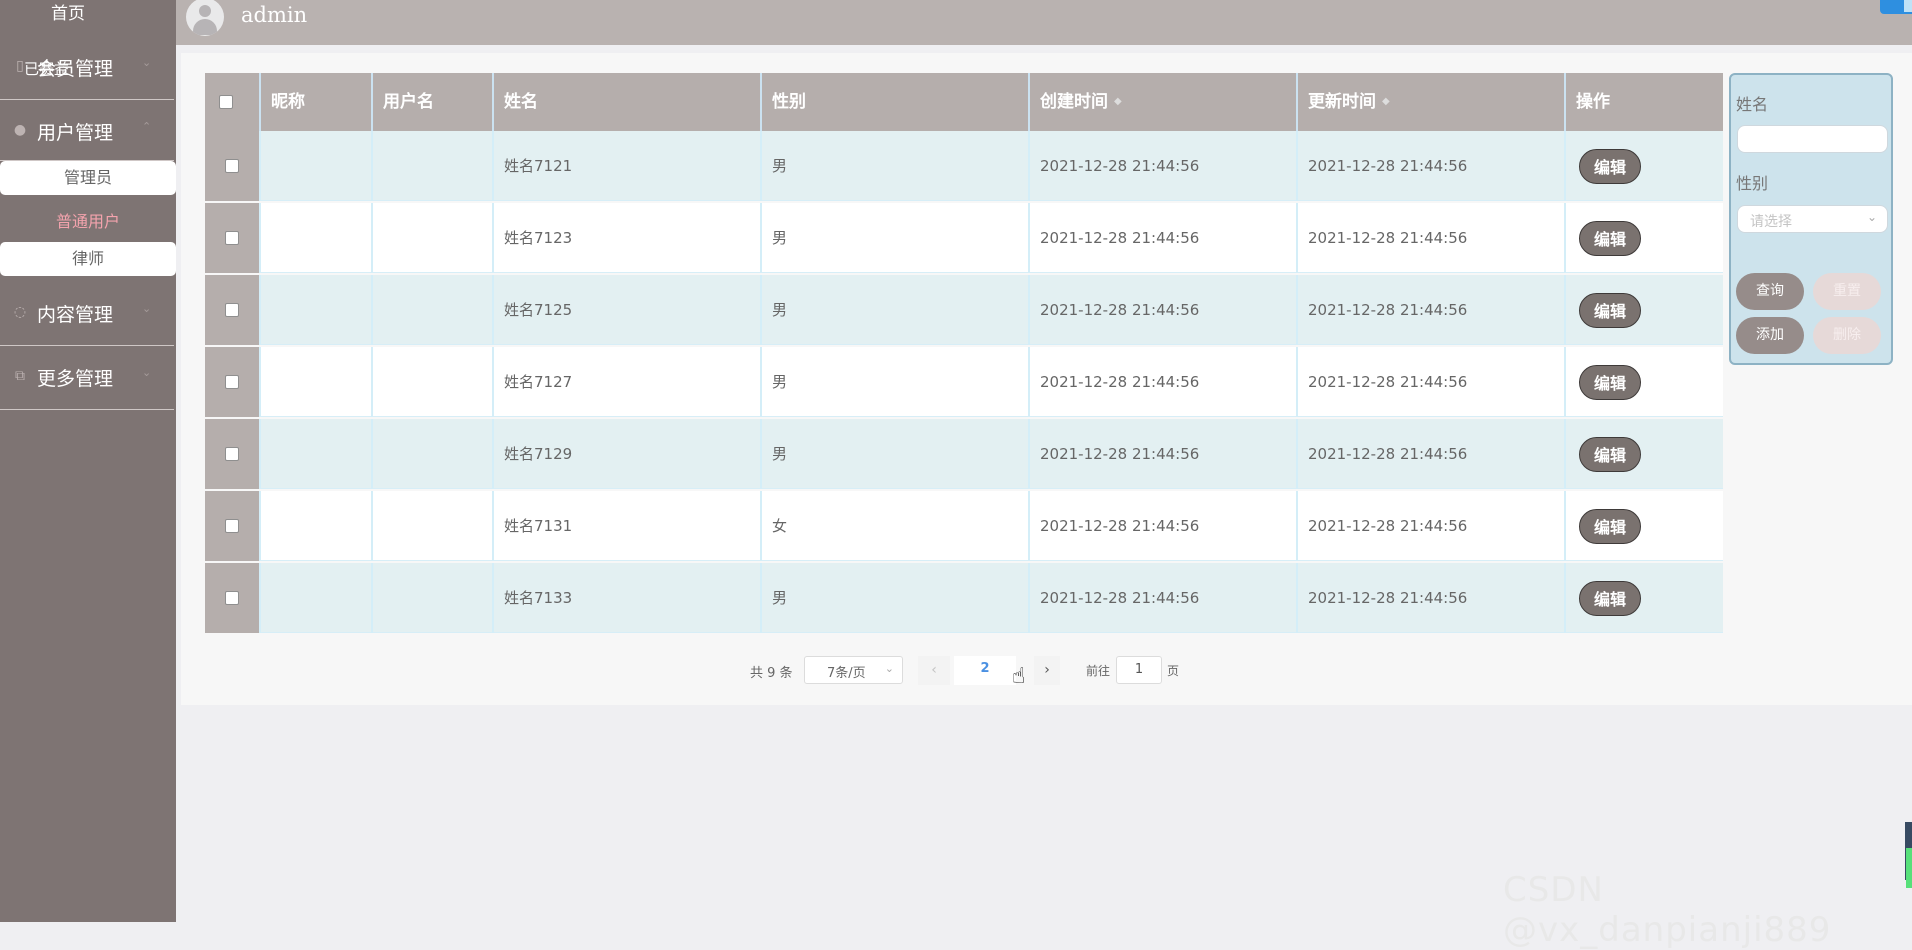  I want to click on column-actions: 操作, so click(1643, 102).